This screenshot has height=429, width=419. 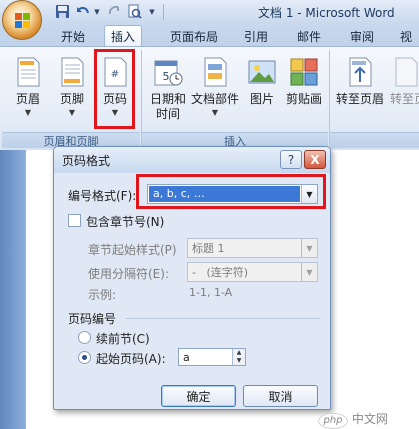 What do you see at coordinates (360, 72) in the screenshot?
I see `goto-header-icon` at bounding box center [360, 72].